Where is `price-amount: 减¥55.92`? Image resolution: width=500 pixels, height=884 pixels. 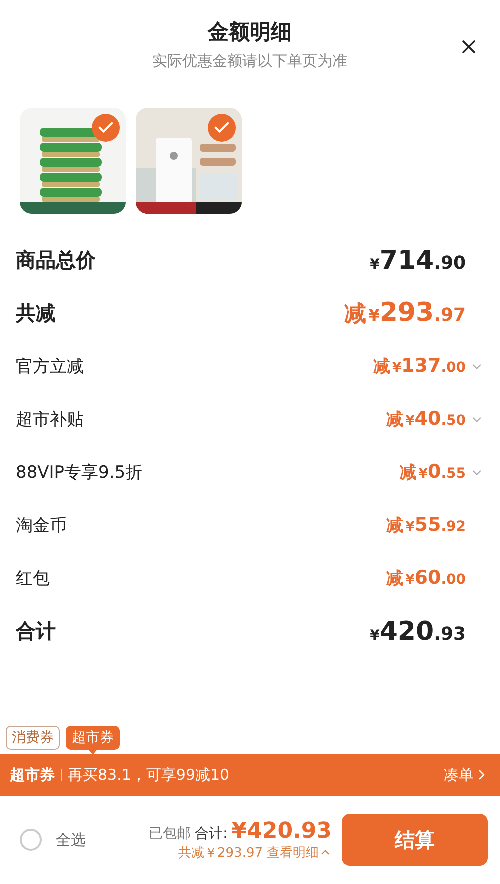
price-amount: 减¥55.92 is located at coordinates (426, 525).